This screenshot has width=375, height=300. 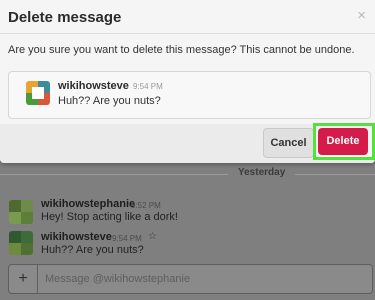 What do you see at coordinates (65, 17) in the screenshot?
I see `dialog-title: Delete message` at bounding box center [65, 17].